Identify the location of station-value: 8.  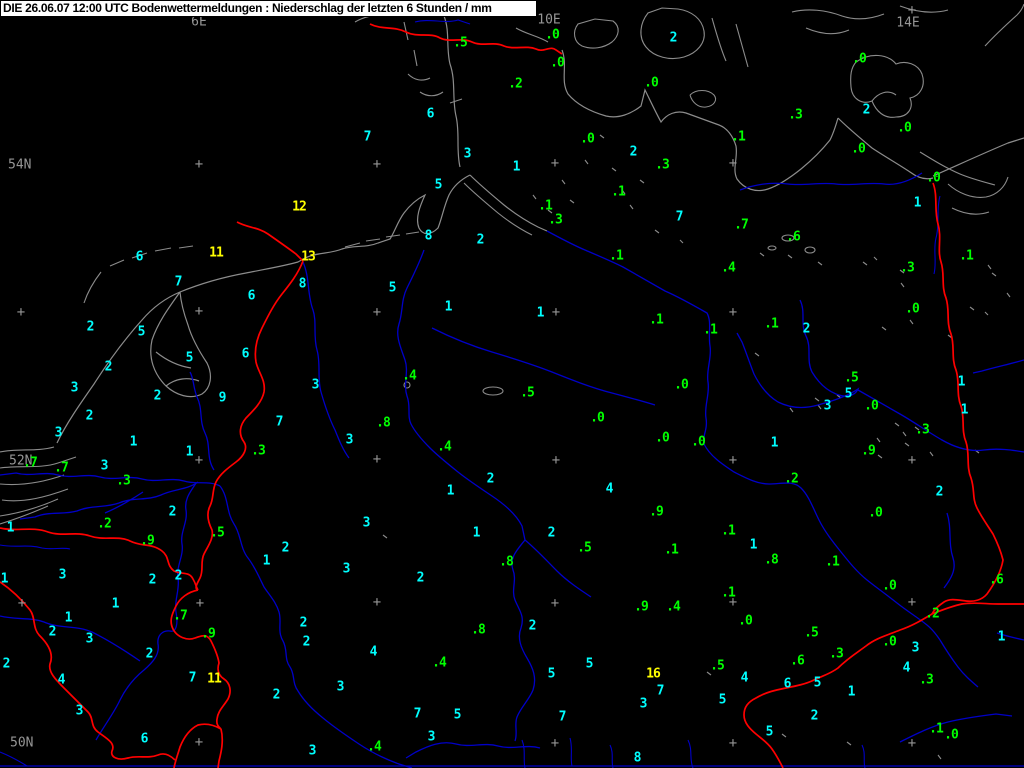
(637, 758).